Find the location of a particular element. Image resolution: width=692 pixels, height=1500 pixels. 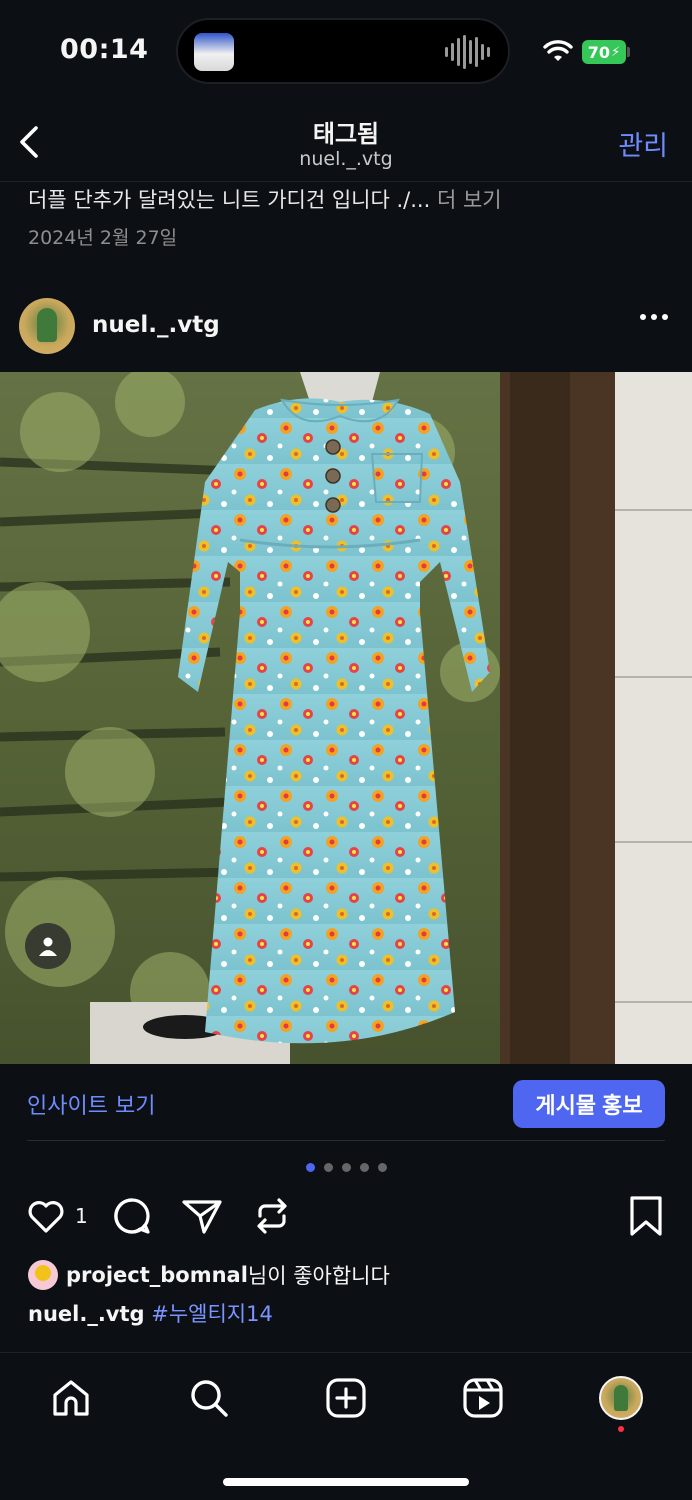

status-time: 00:14 is located at coordinates (104, 49).